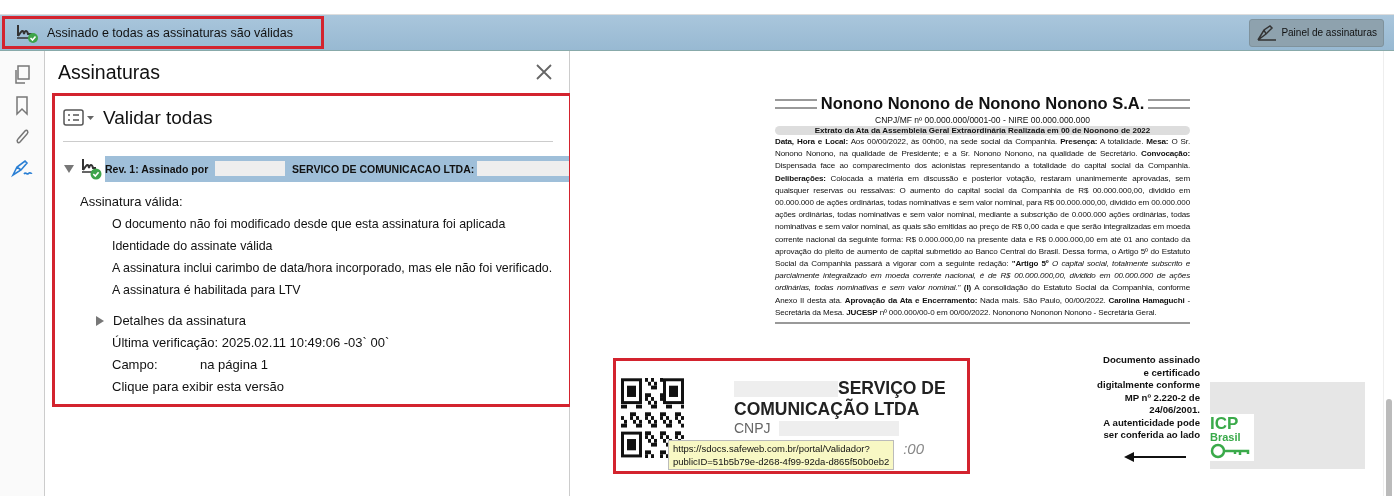 This screenshot has width=1394, height=496. I want to click on last-verification: Última verificação: 2025.02.11 10:49:06 -03` 00`, so click(251, 342).